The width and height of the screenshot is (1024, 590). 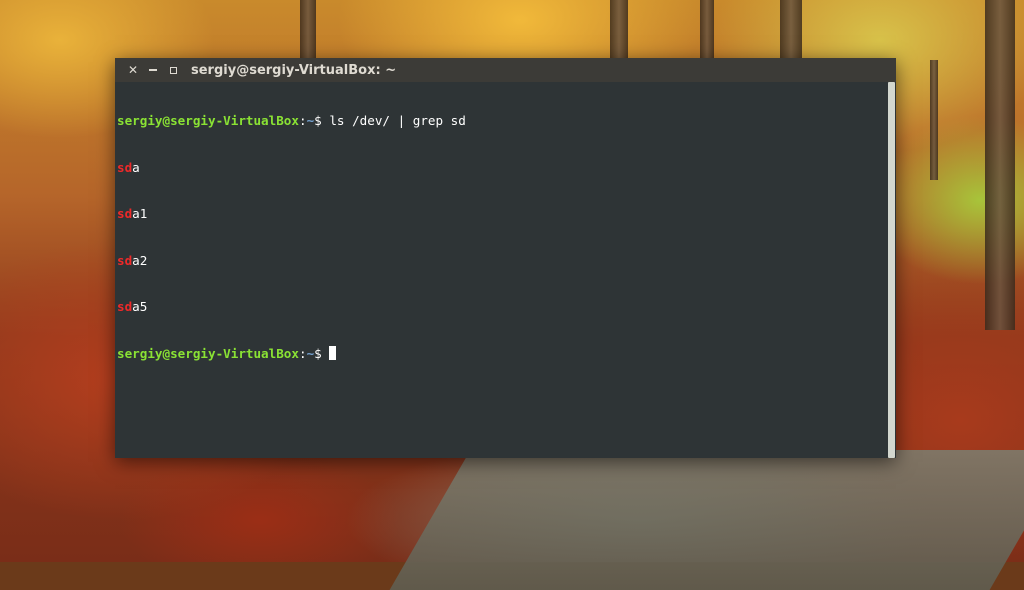 What do you see at coordinates (501, 307) in the screenshot?
I see `output-line: sda5` at bounding box center [501, 307].